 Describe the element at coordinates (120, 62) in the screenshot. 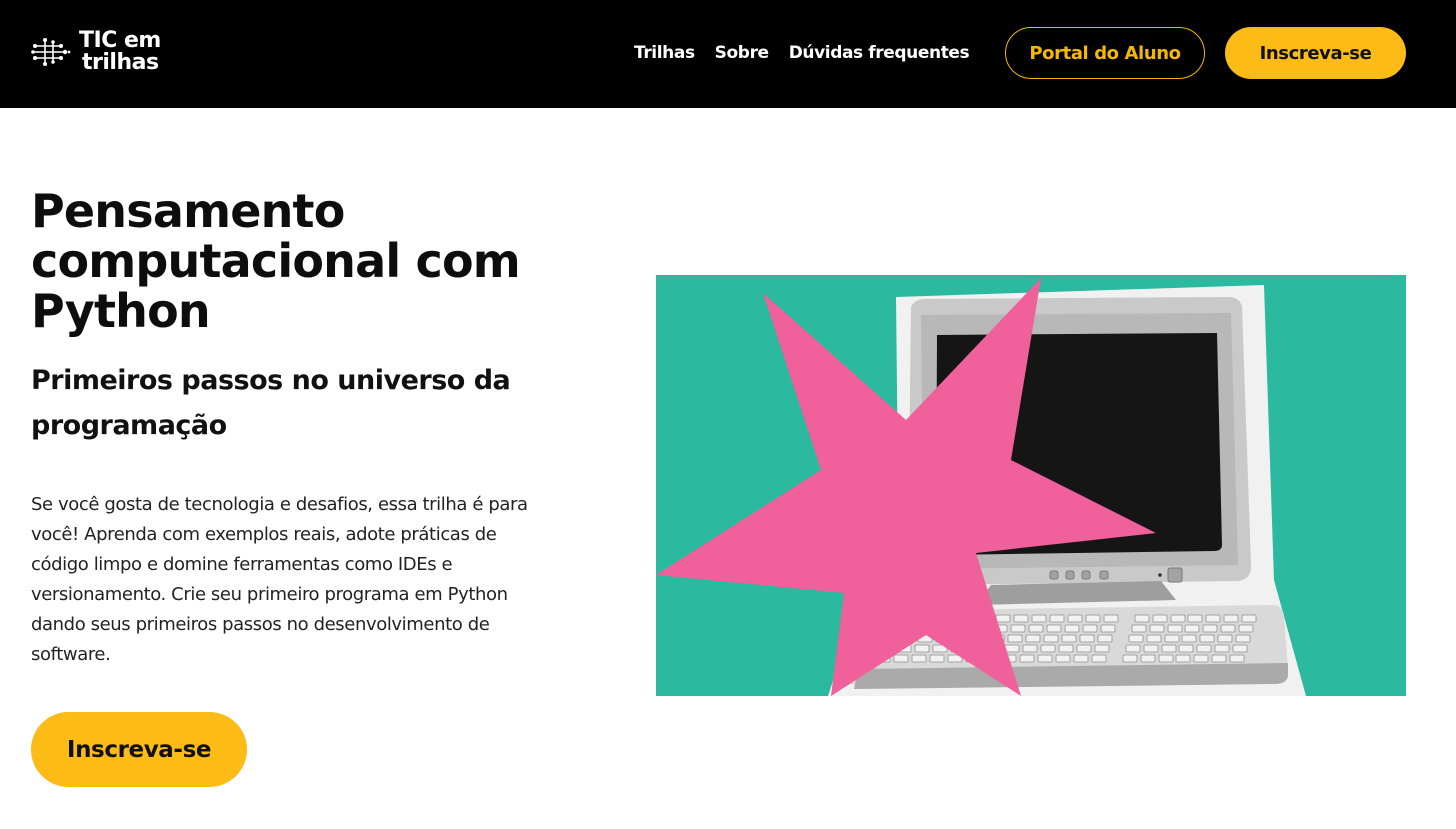

I see `logo-line-2: trilhas` at that location.